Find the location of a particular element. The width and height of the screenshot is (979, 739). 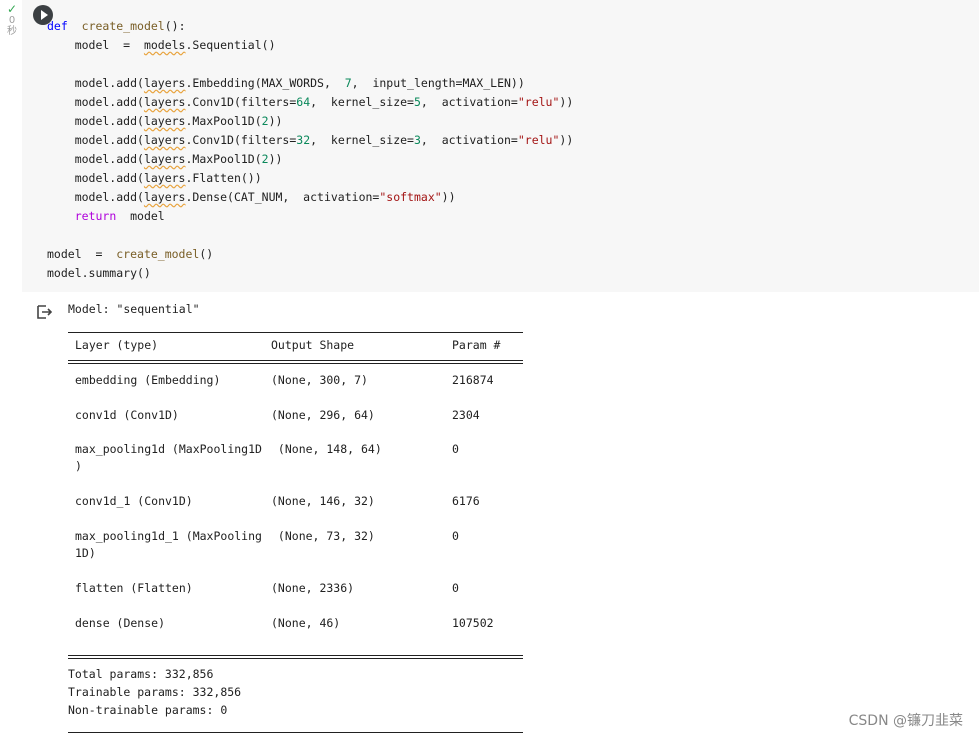

code-line: model = create_model() is located at coordinates (130, 254).